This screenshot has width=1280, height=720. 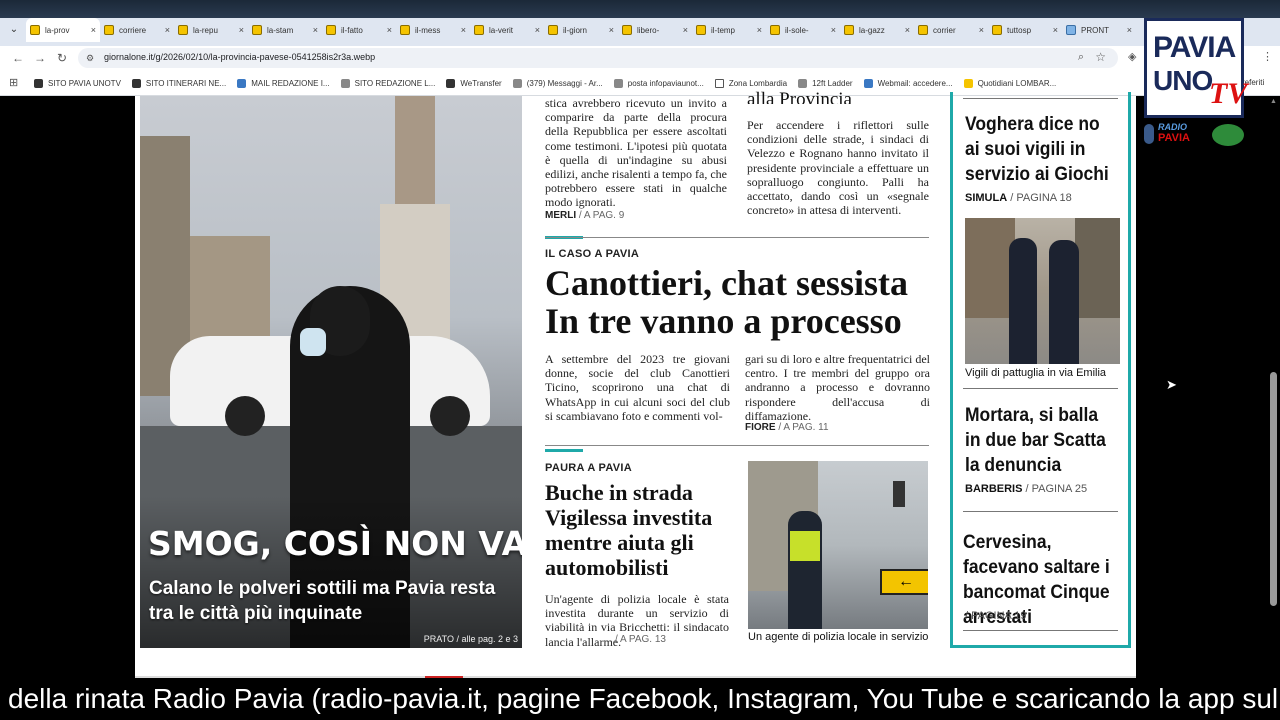 I want to click on tab-libero: libero- ×, so click(x=655, y=30).